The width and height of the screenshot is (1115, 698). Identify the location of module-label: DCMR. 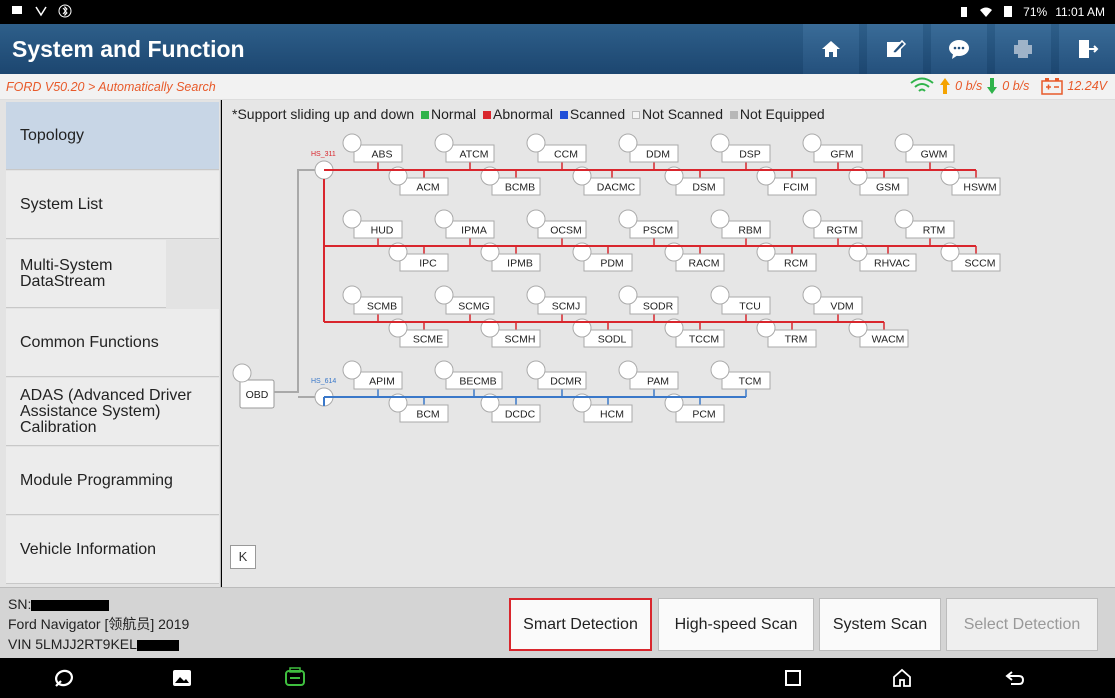
(566, 382).